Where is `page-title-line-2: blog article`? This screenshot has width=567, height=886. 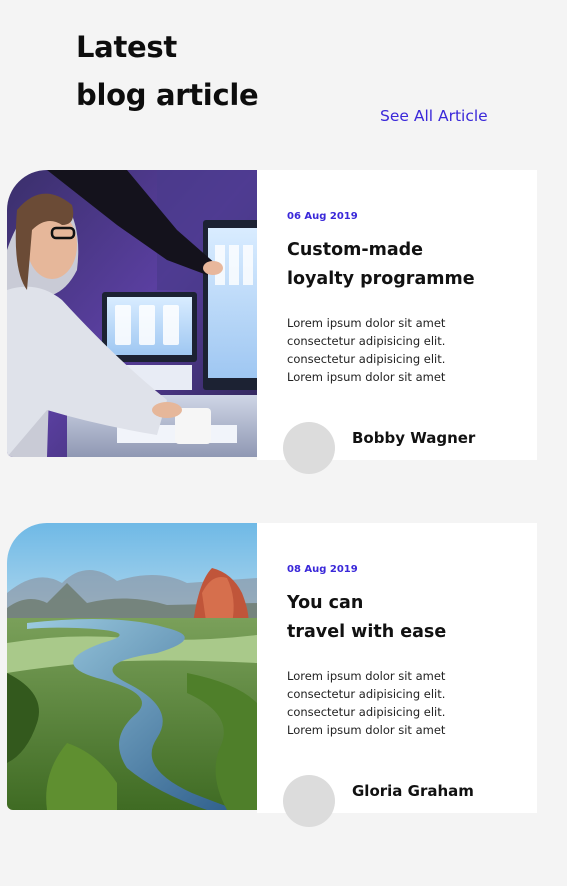
page-title-line-2: blog article is located at coordinates (167, 95).